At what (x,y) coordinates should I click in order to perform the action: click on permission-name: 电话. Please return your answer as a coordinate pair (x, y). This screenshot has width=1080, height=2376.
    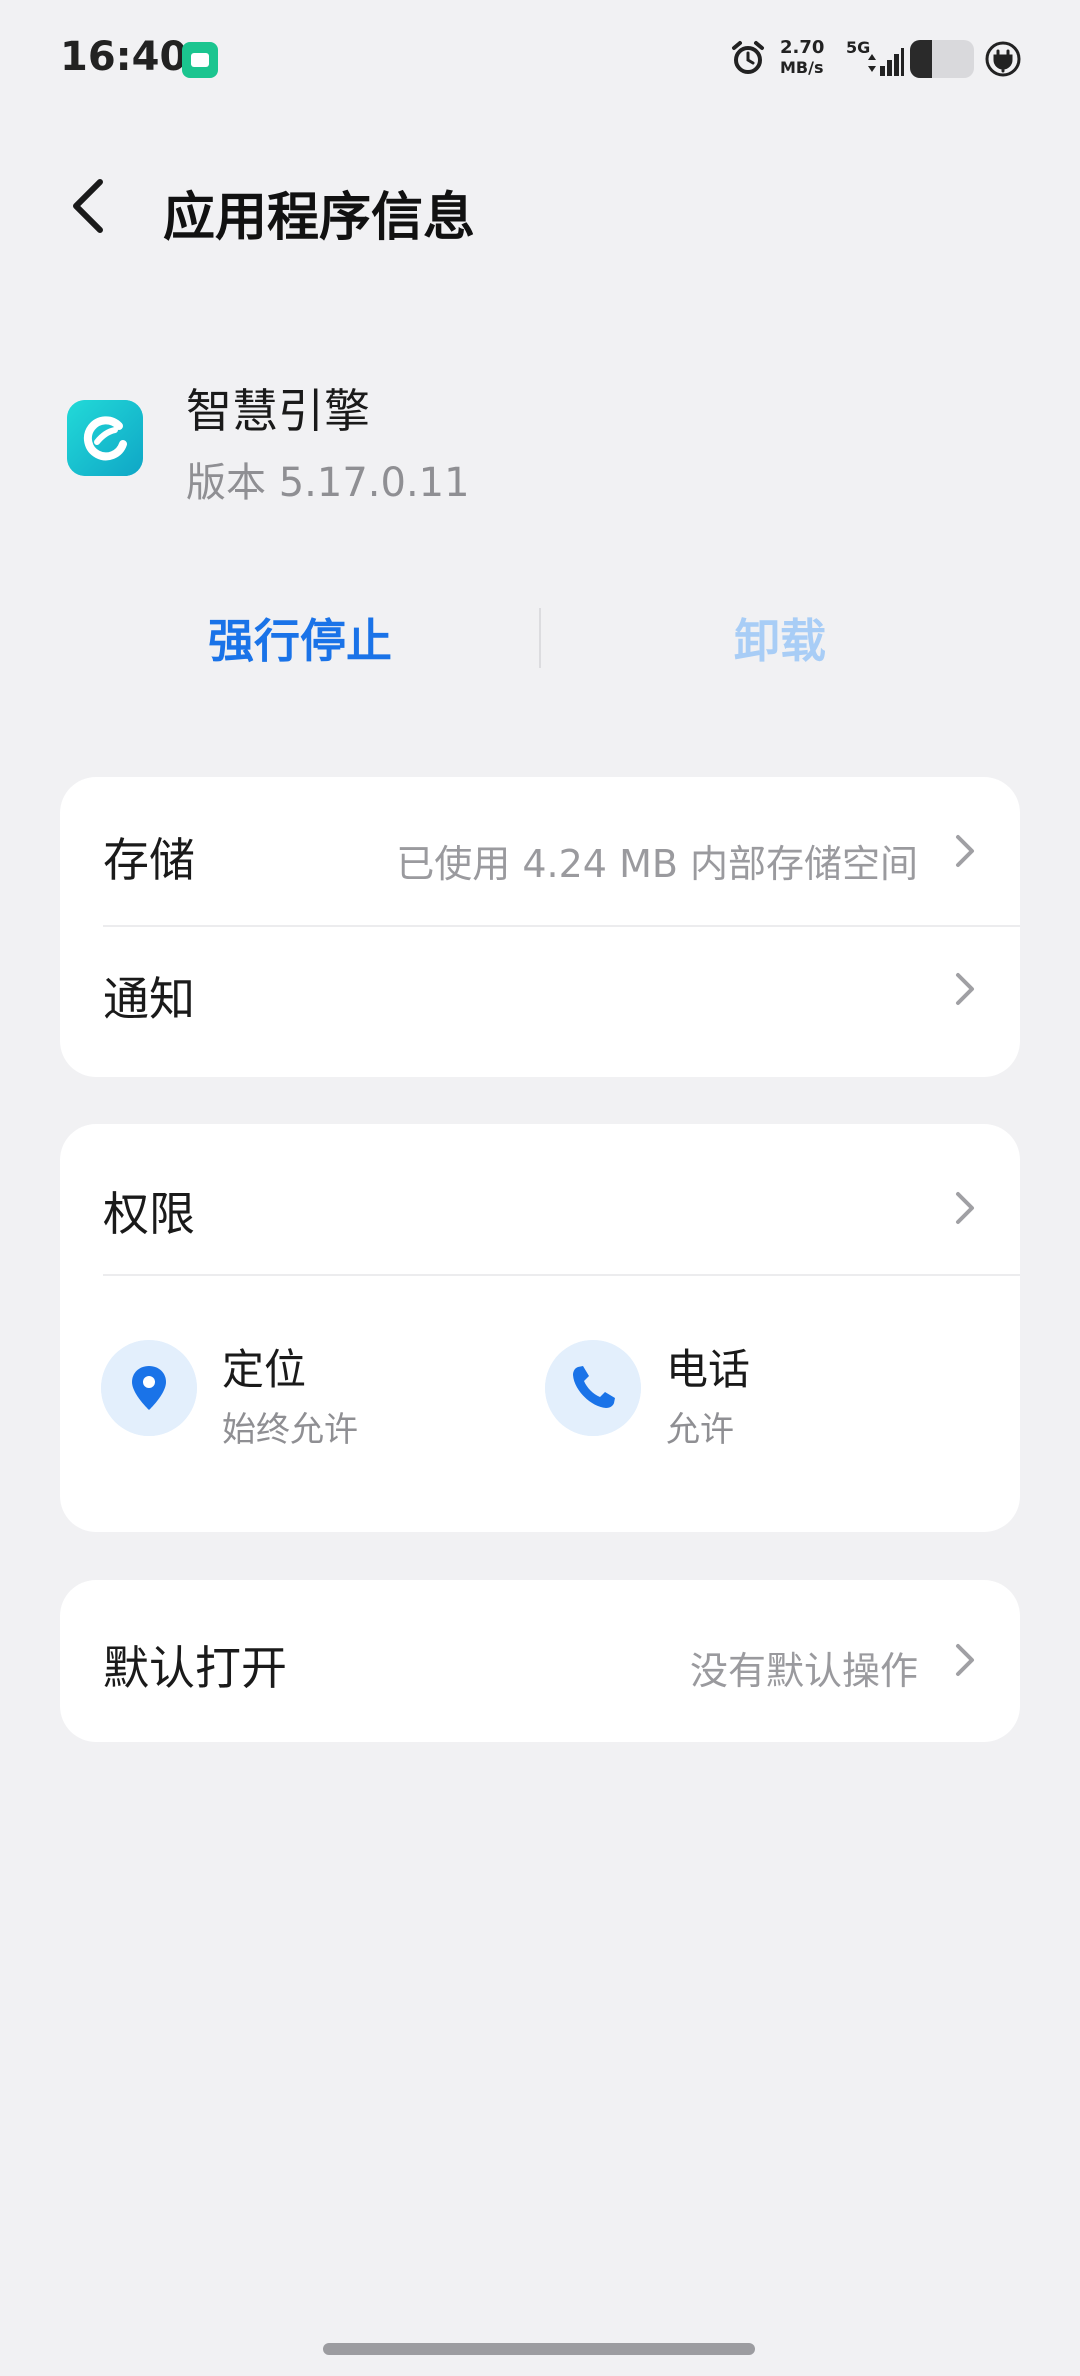
    Looking at the image, I should click on (708, 1369).